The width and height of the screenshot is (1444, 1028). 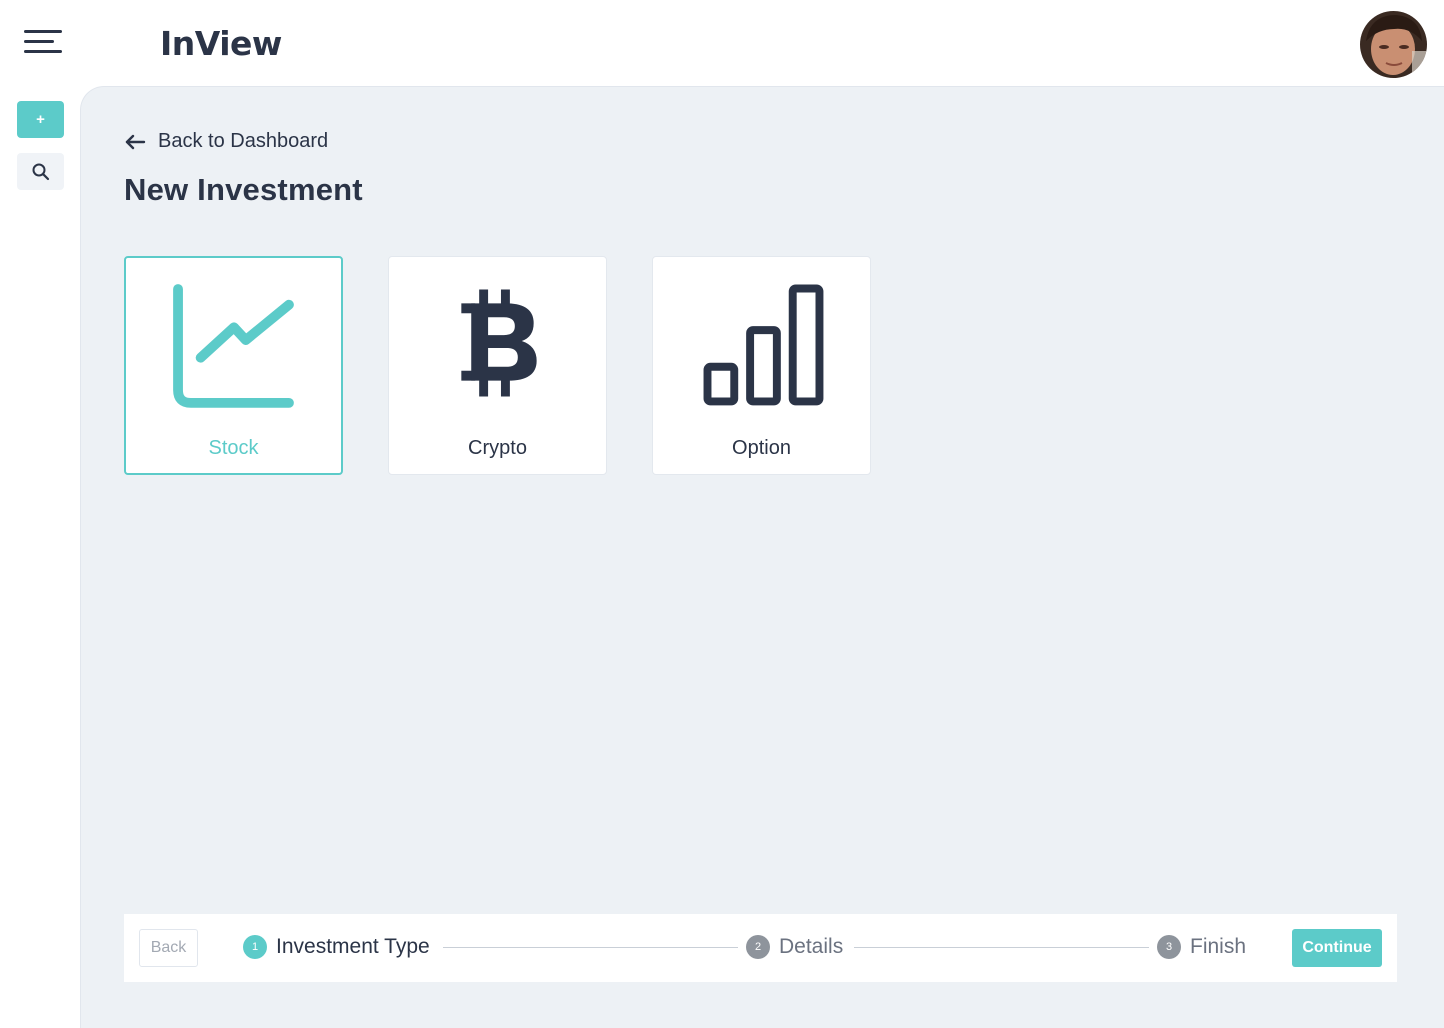 What do you see at coordinates (243, 189) in the screenshot?
I see `page-title: New Investment` at bounding box center [243, 189].